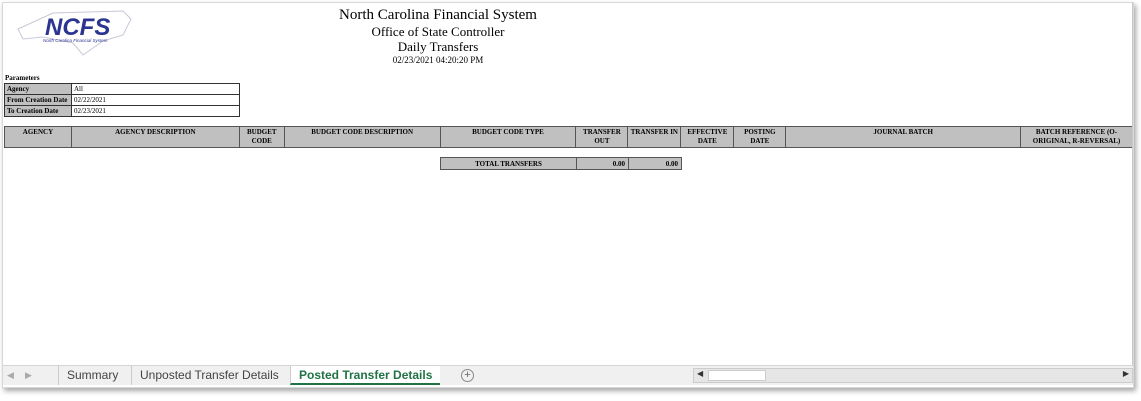  I want to click on col-transfer-out: TRANSFER OUT, so click(602, 137).